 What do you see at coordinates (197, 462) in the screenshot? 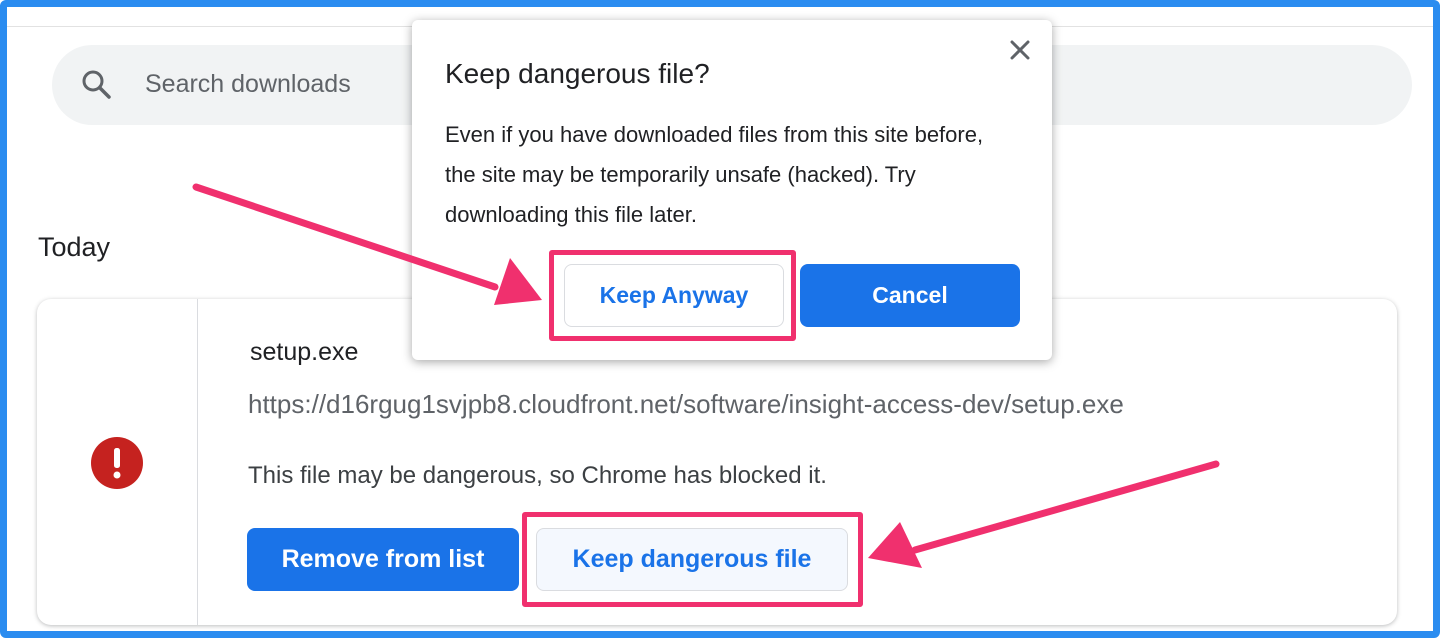
I see `card-divider` at bounding box center [197, 462].